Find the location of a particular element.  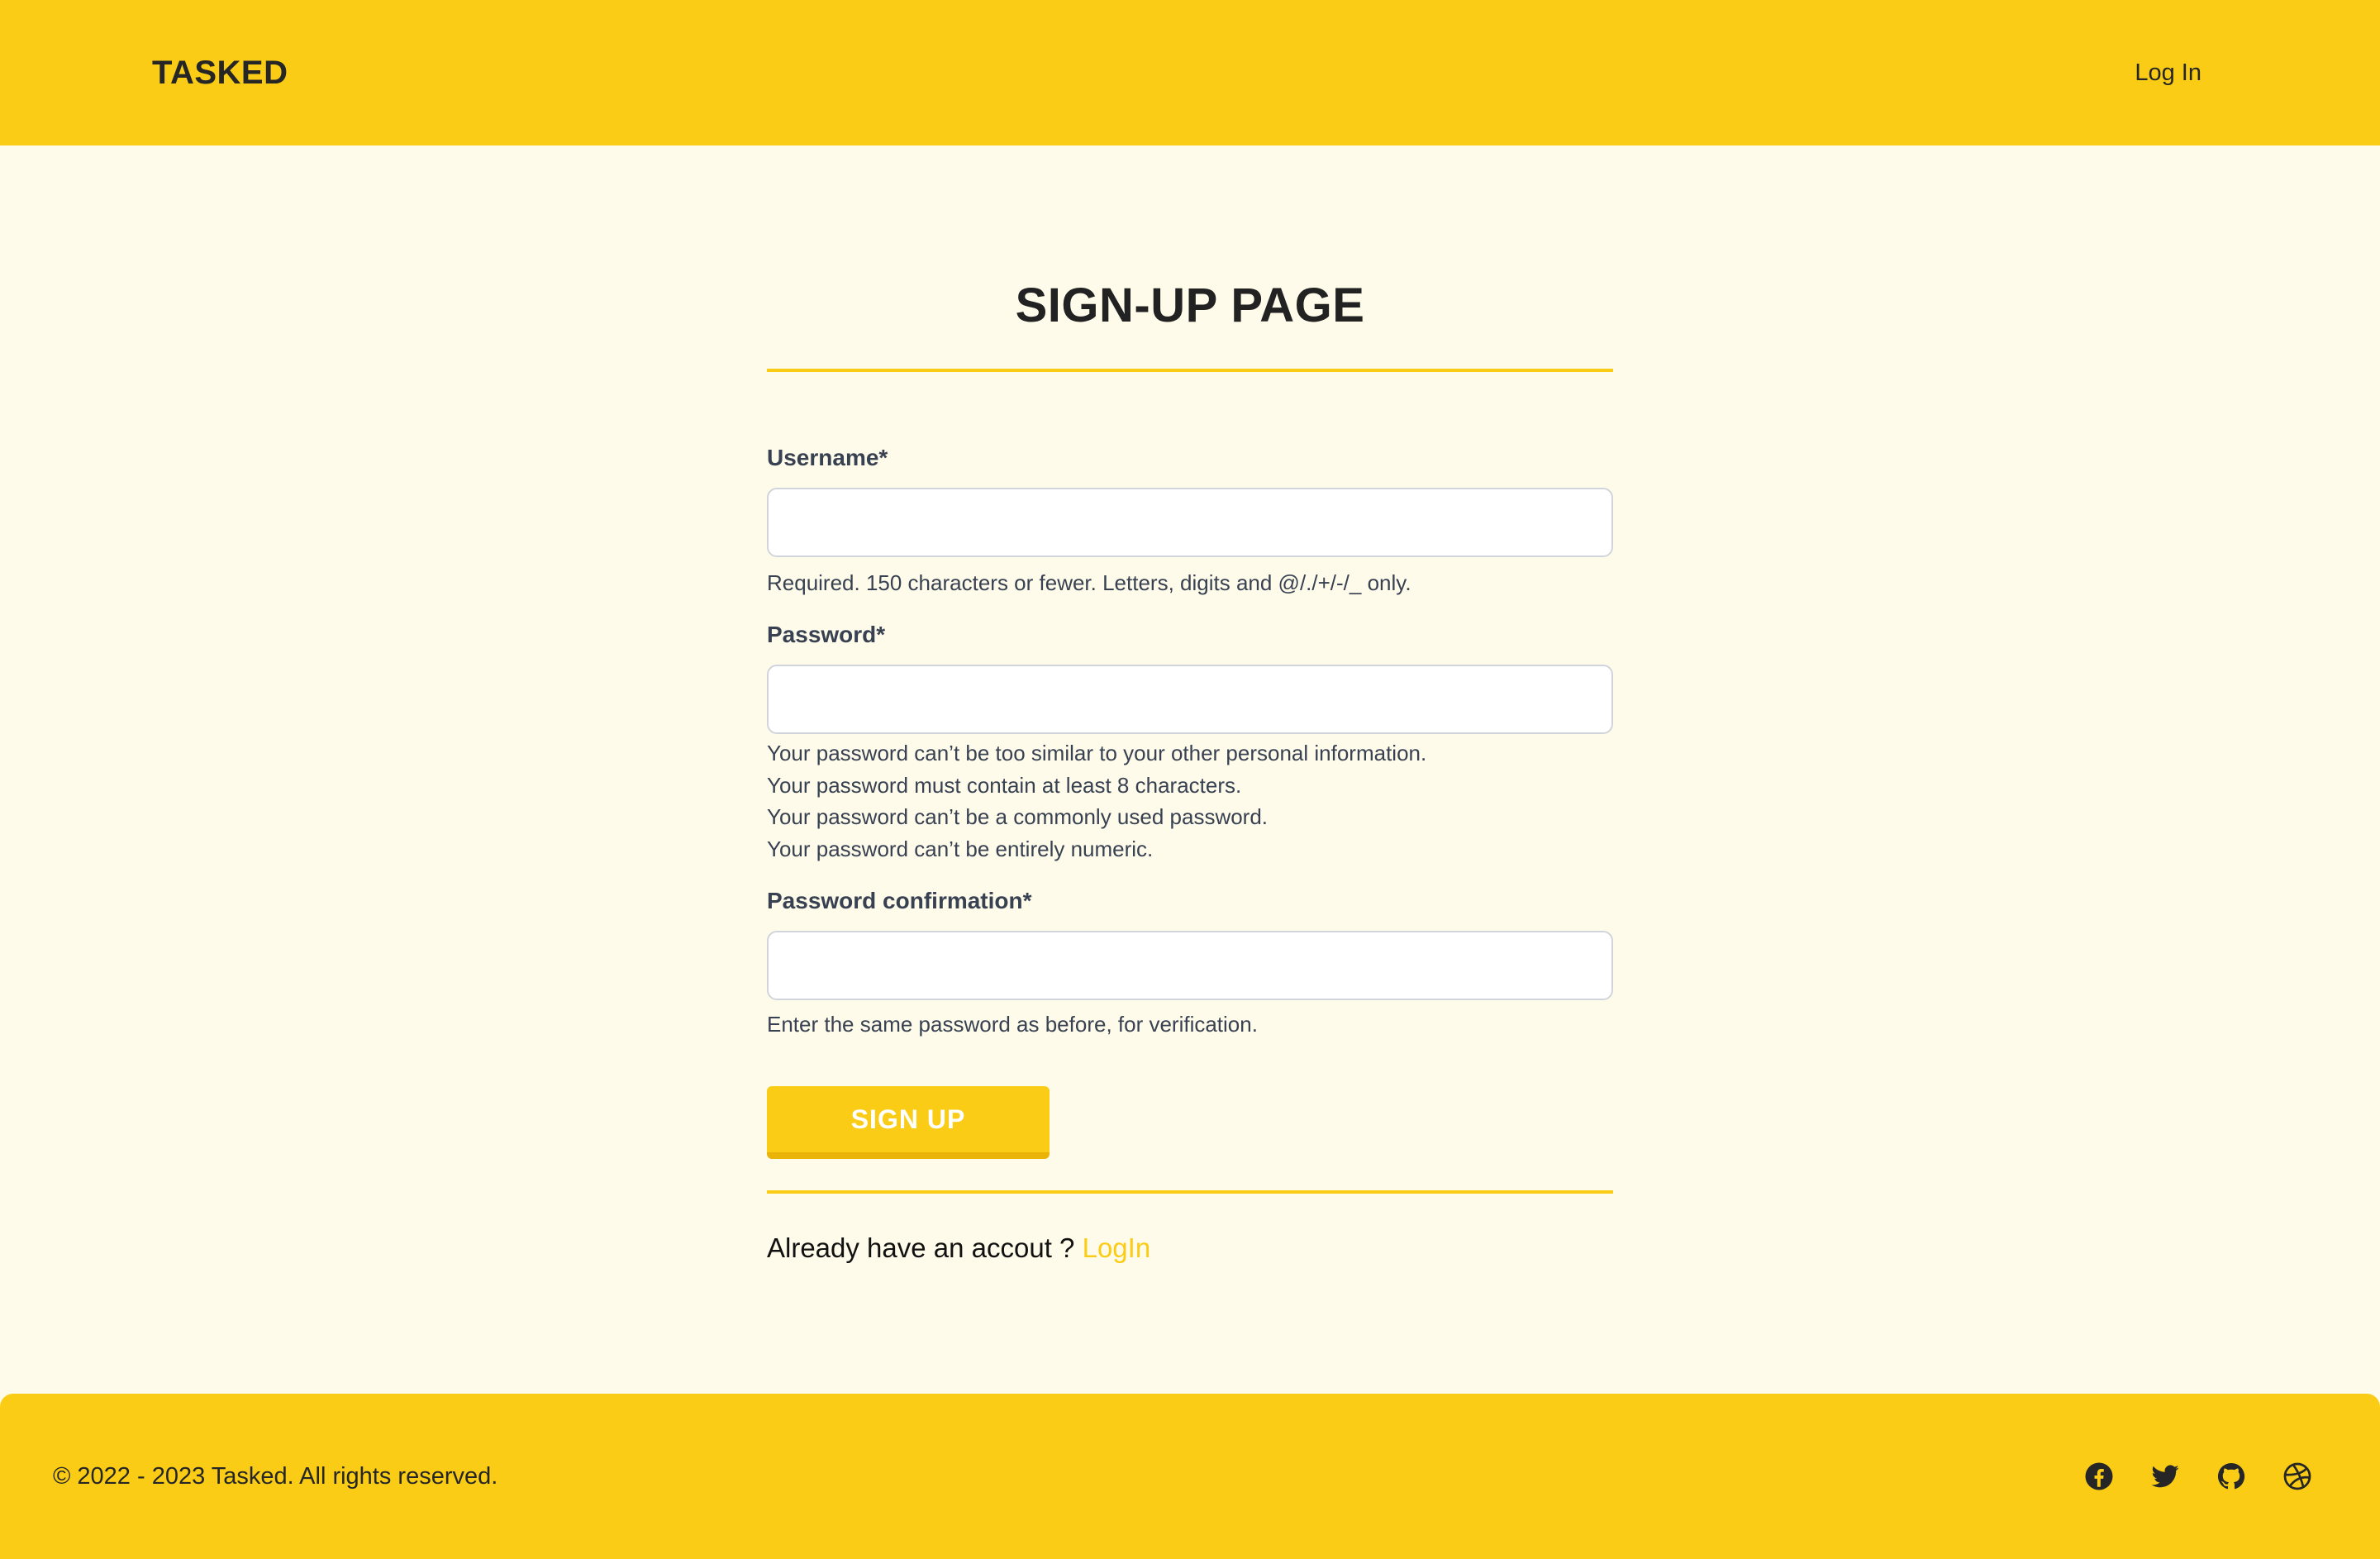

username-label: Username* is located at coordinates (827, 457).